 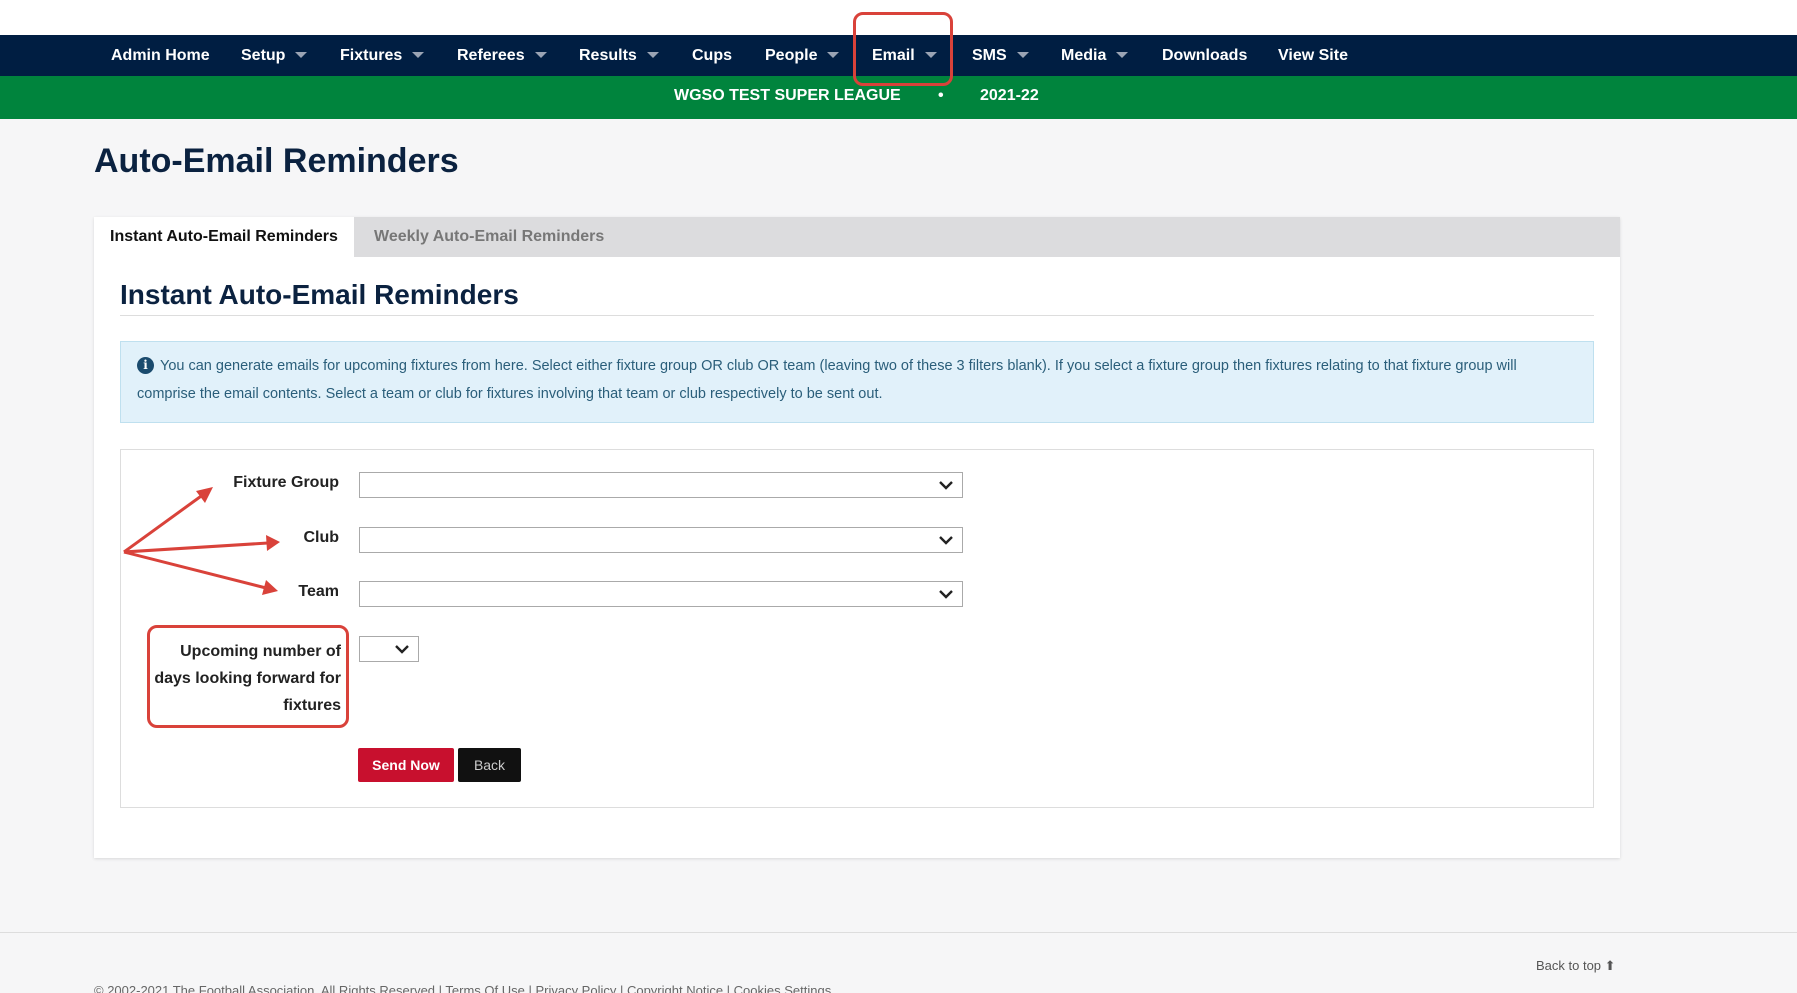 What do you see at coordinates (903, 49) in the screenshot?
I see `email-highlight-annotation` at bounding box center [903, 49].